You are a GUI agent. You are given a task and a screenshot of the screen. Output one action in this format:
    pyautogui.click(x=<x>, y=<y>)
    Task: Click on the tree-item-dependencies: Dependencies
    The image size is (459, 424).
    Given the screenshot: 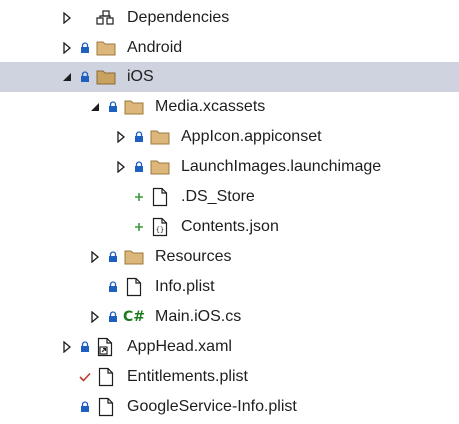 What is the action you would take?
    pyautogui.click(x=229, y=18)
    